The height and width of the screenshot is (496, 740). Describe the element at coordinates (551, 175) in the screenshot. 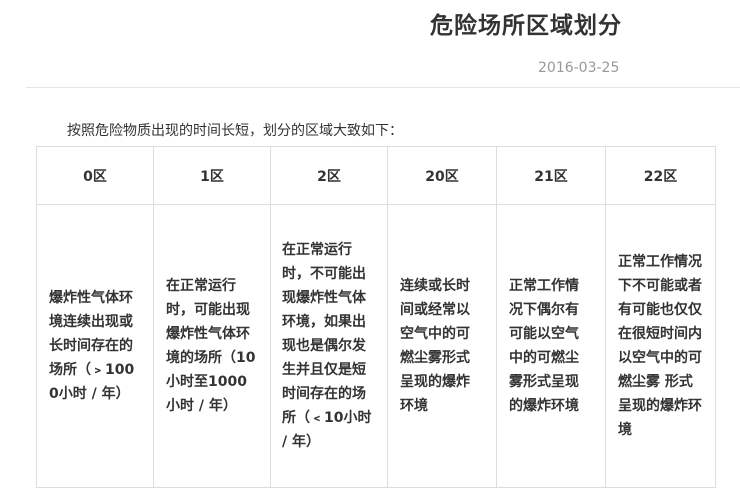

I see `header-zone-21: 21区` at that location.